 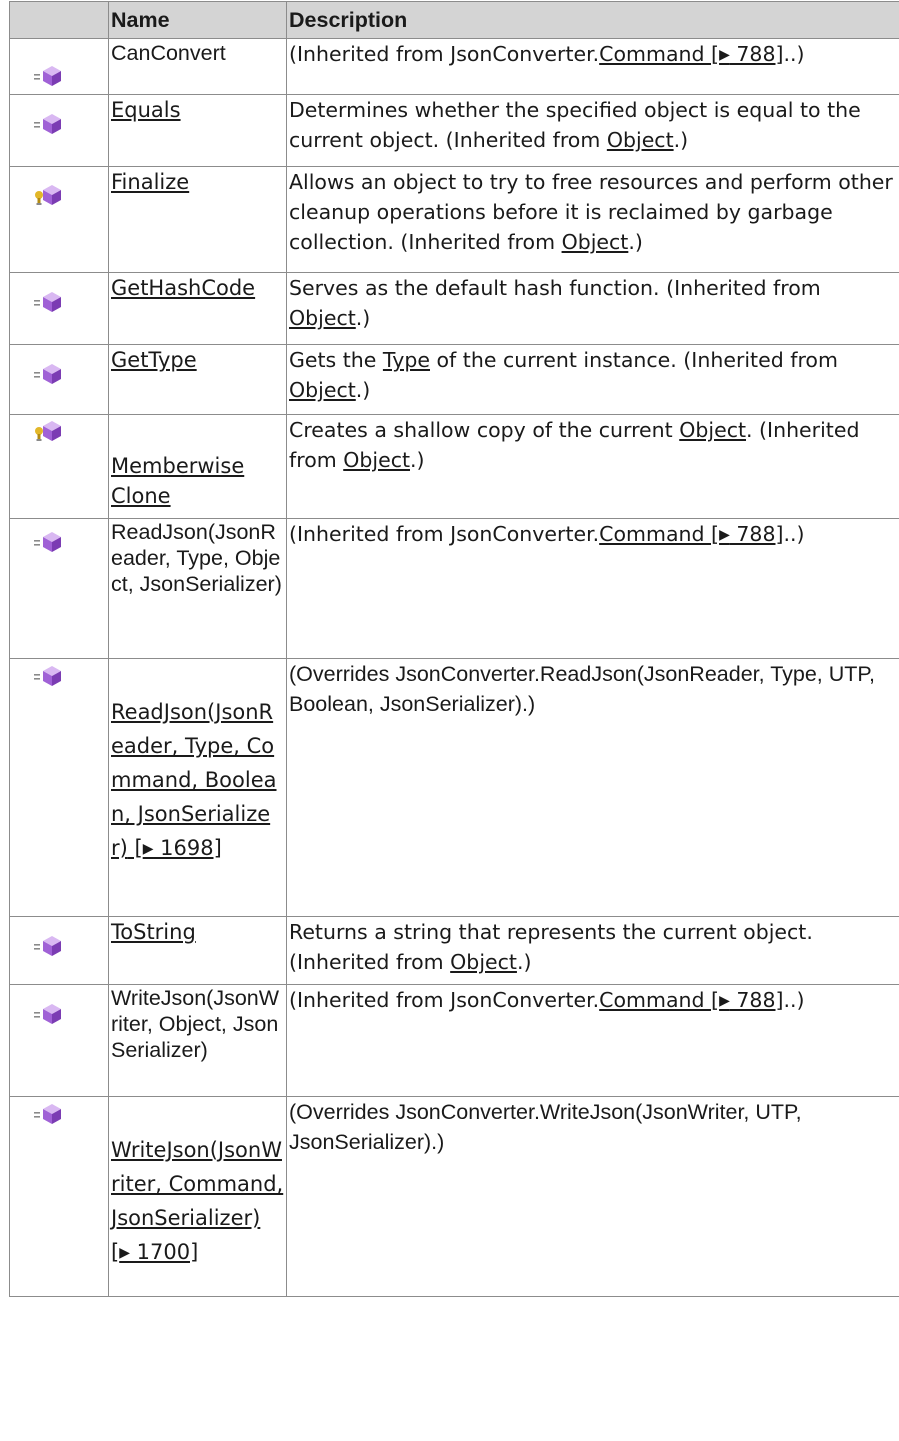 I want to click on type-link: Type, so click(x=406, y=360).